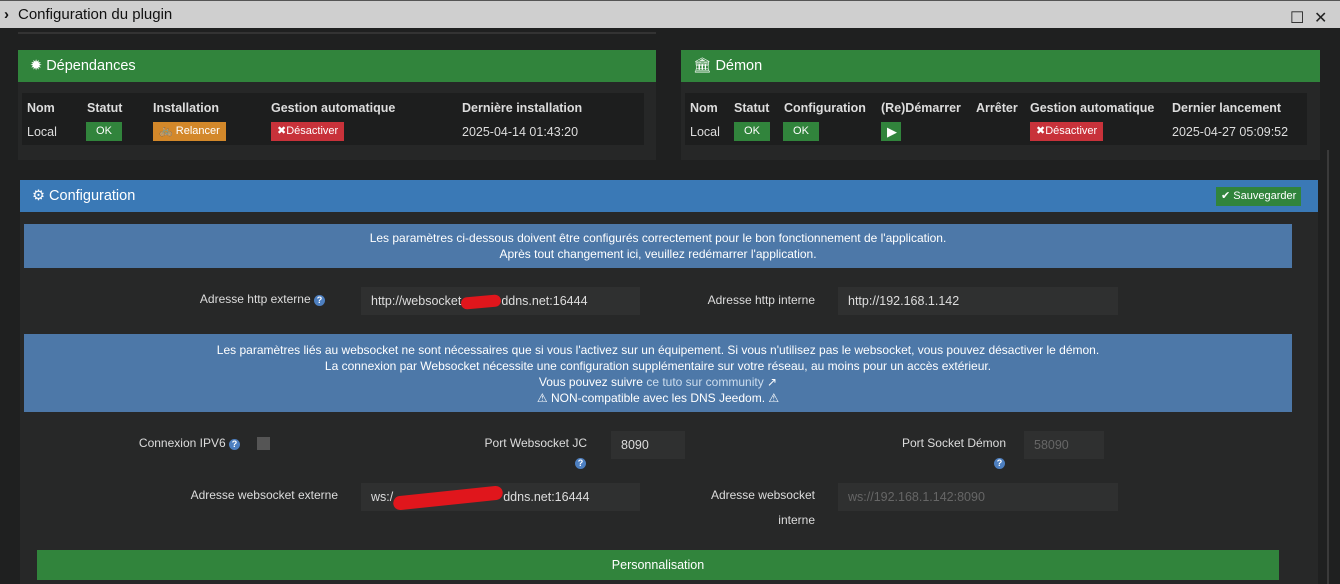  What do you see at coordinates (978, 301) in the screenshot?
I see `int-http-input: http://192.168.1.142` at bounding box center [978, 301].